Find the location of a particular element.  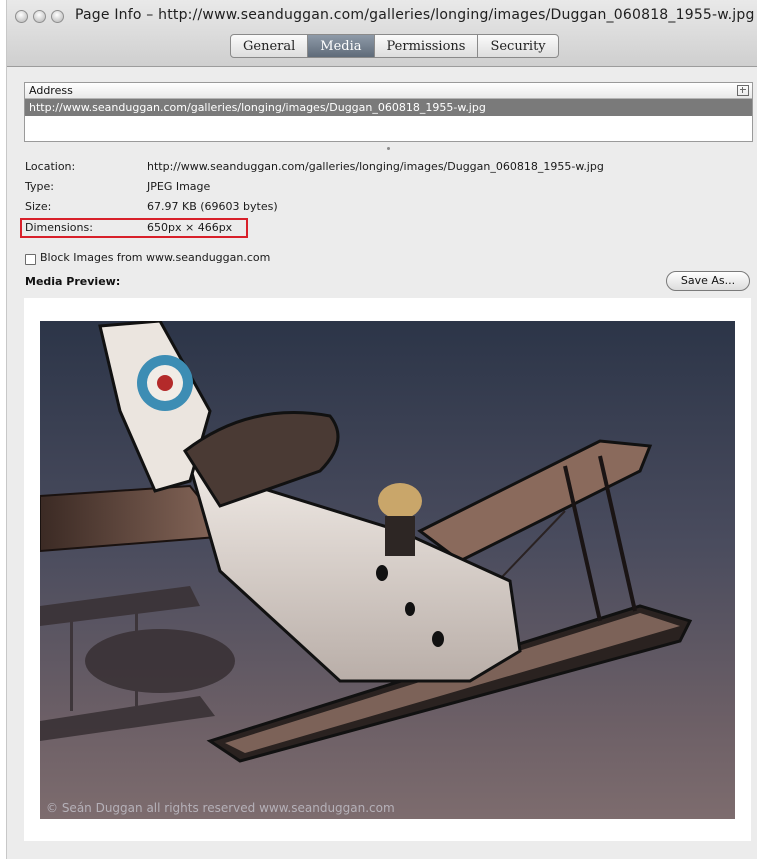

close-window-button is located at coordinates (21, 16).